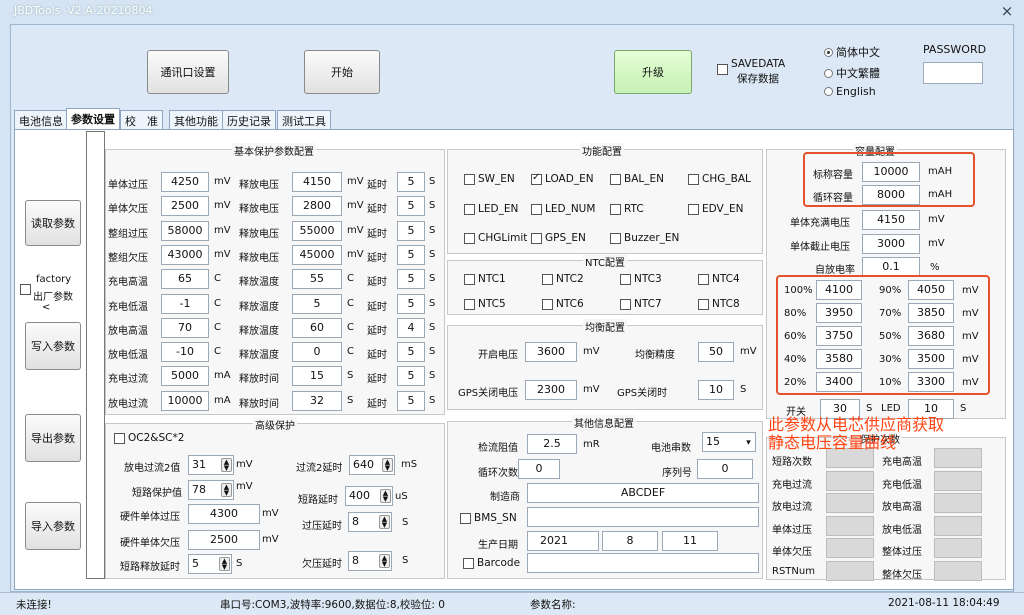 Image resolution: width=1024 pixels, height=615 pixels. What do you see at coordinates (317, 254) in the screenshot?
I see `basic-row-release-input: 45000` at bounding box center [317, 254].